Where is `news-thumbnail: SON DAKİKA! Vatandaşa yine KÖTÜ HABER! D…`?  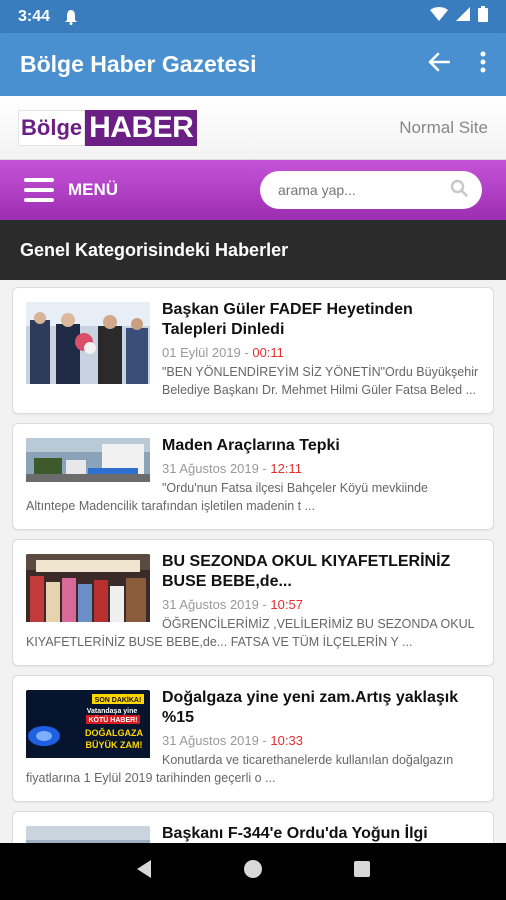
news-thumbnail: SON DAKİKA! Vatandaşa yine KÖTÜ HABER! D… is located at coordinates (88, 726).